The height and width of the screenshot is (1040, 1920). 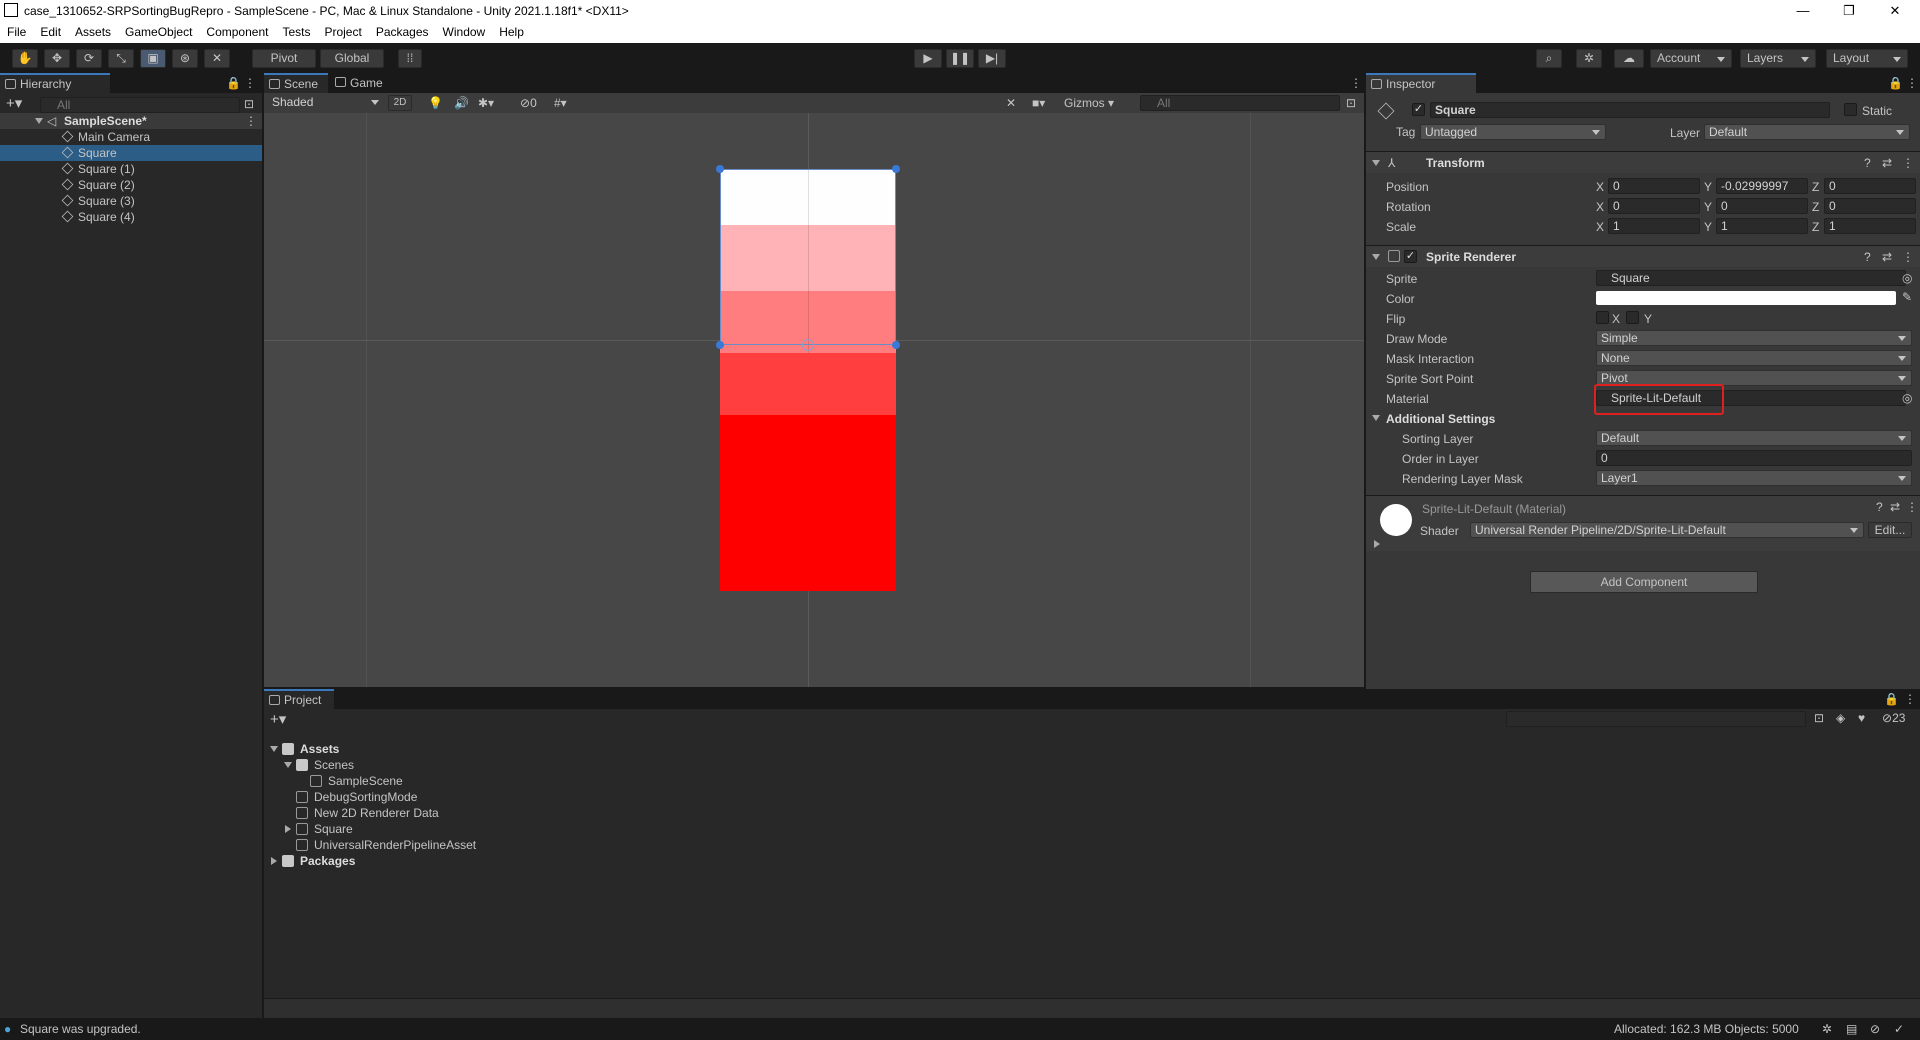 I want to click on tab-inspector: Inspector, so click(x=1421, y=83).